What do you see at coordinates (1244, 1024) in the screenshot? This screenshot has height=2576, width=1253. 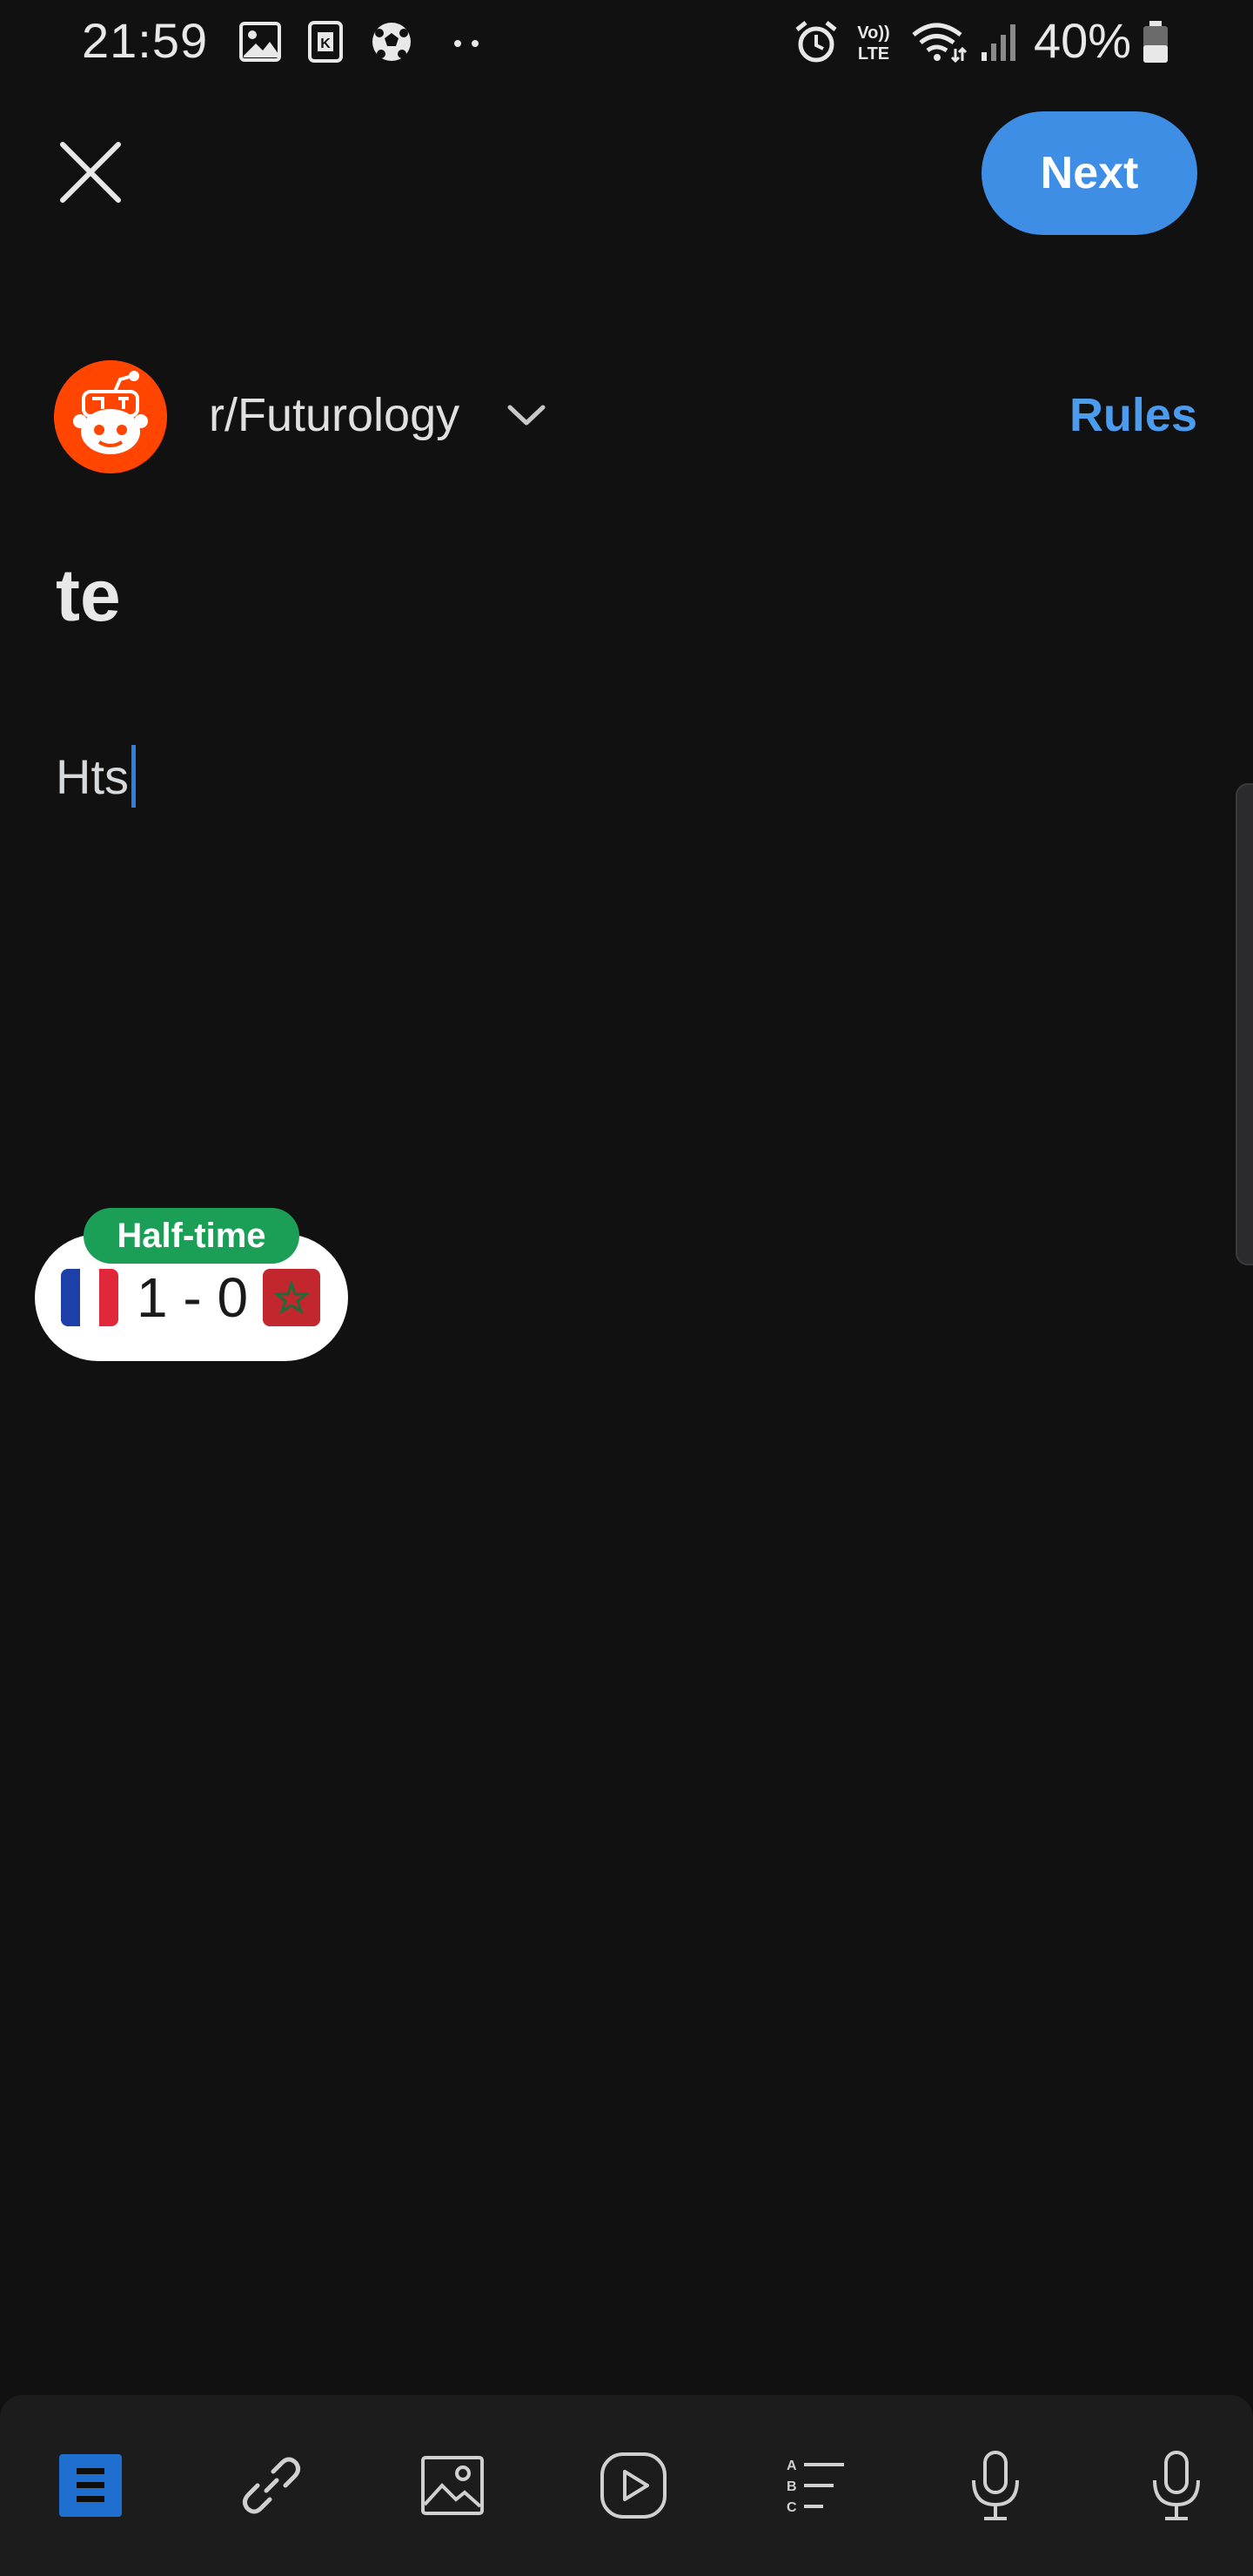 I see `side-scroll-handle` at bounding box center [1244, 1024].